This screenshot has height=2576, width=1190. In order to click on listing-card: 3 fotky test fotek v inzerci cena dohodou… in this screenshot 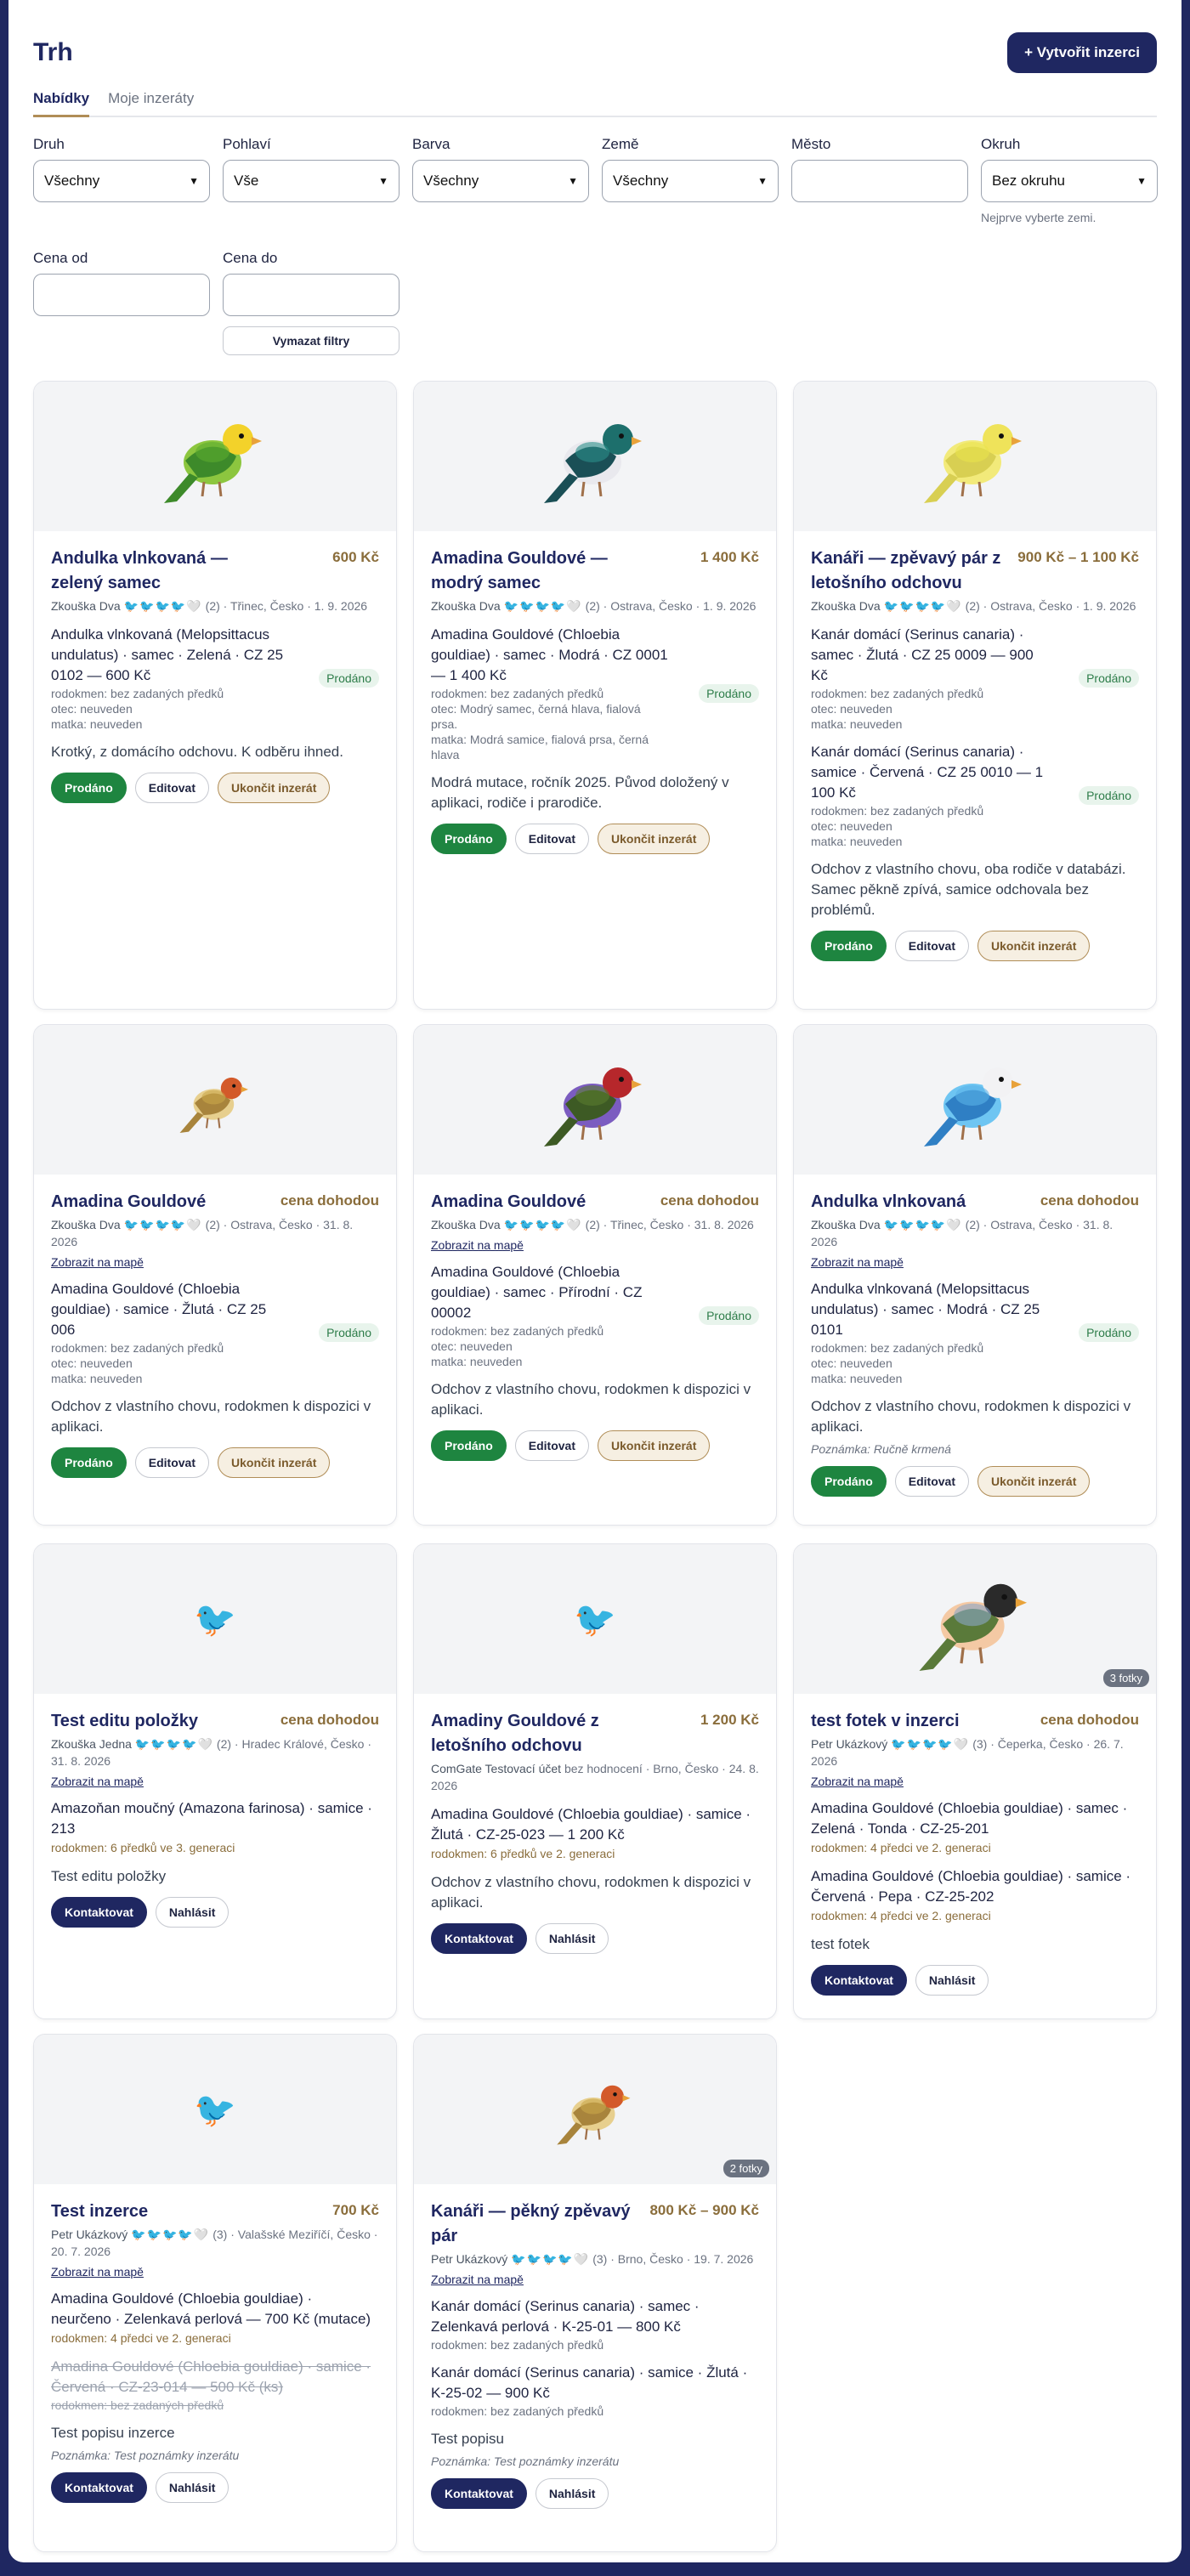, I will do `click(975, 1781)`.